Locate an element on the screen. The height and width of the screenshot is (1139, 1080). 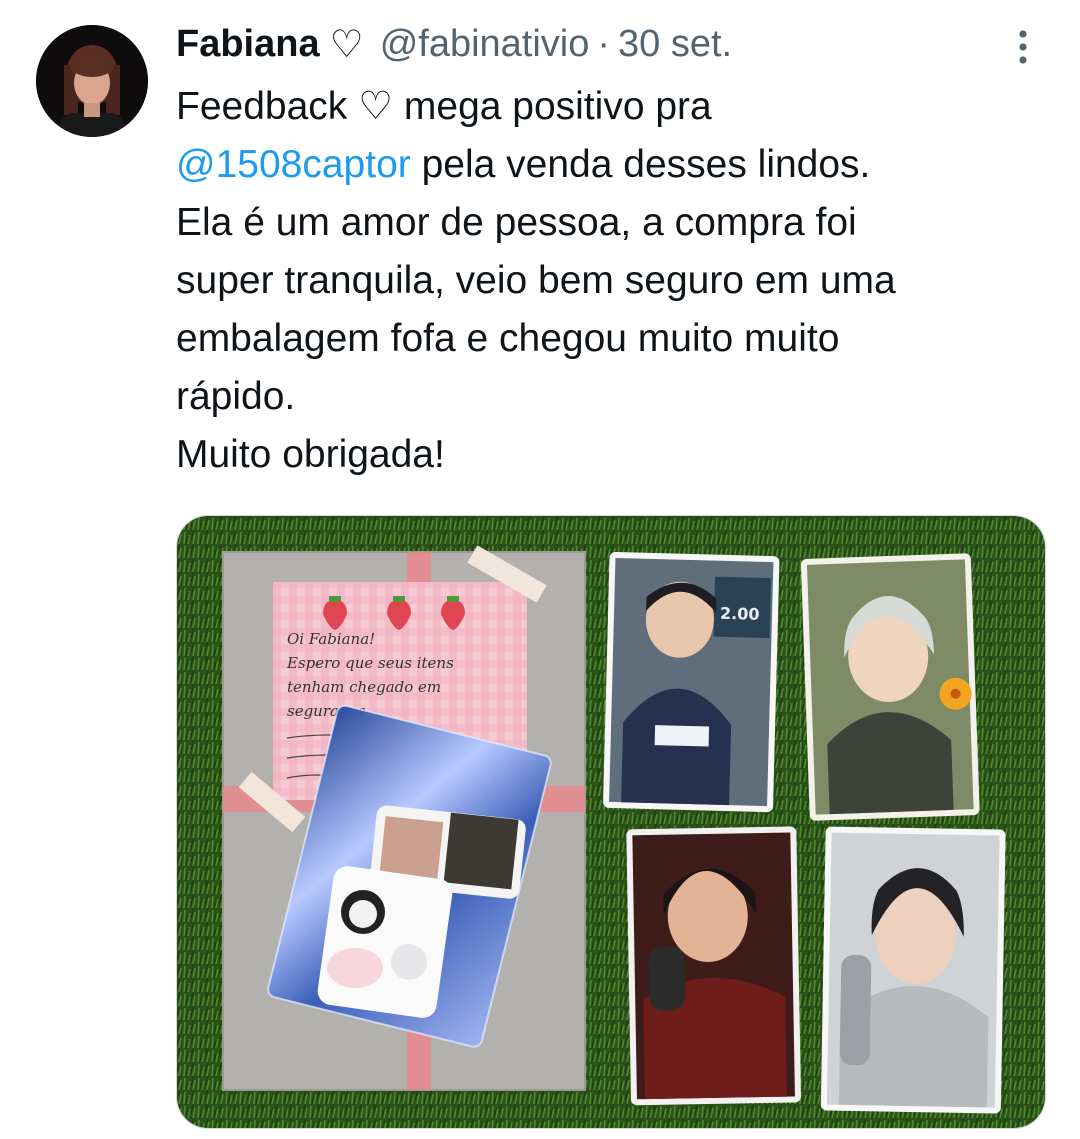
tweet-date: 30 set. is located at coordinates (675, 44).